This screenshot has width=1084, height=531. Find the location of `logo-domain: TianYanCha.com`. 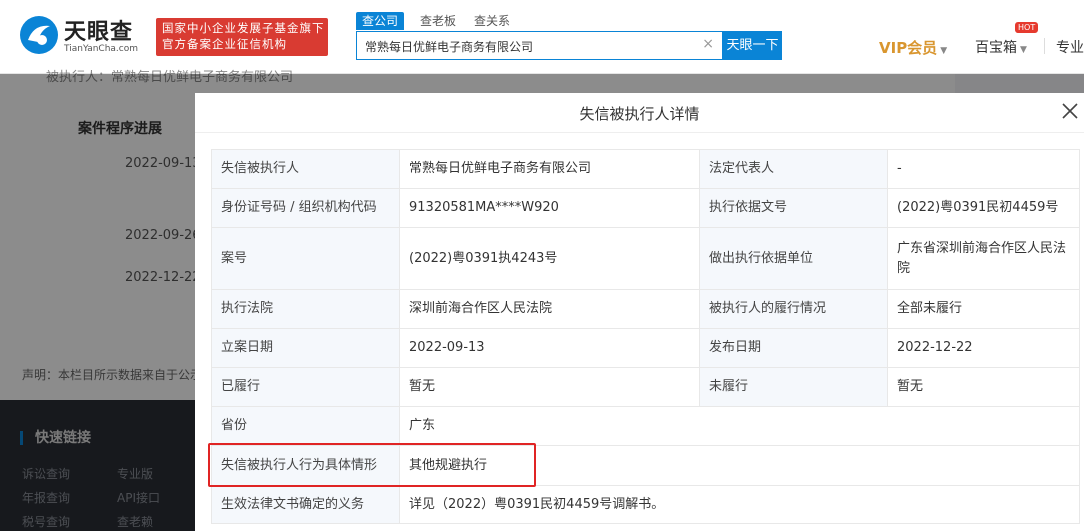

logo-domain: TianYanCha.com is located at coordinates (101, 49).